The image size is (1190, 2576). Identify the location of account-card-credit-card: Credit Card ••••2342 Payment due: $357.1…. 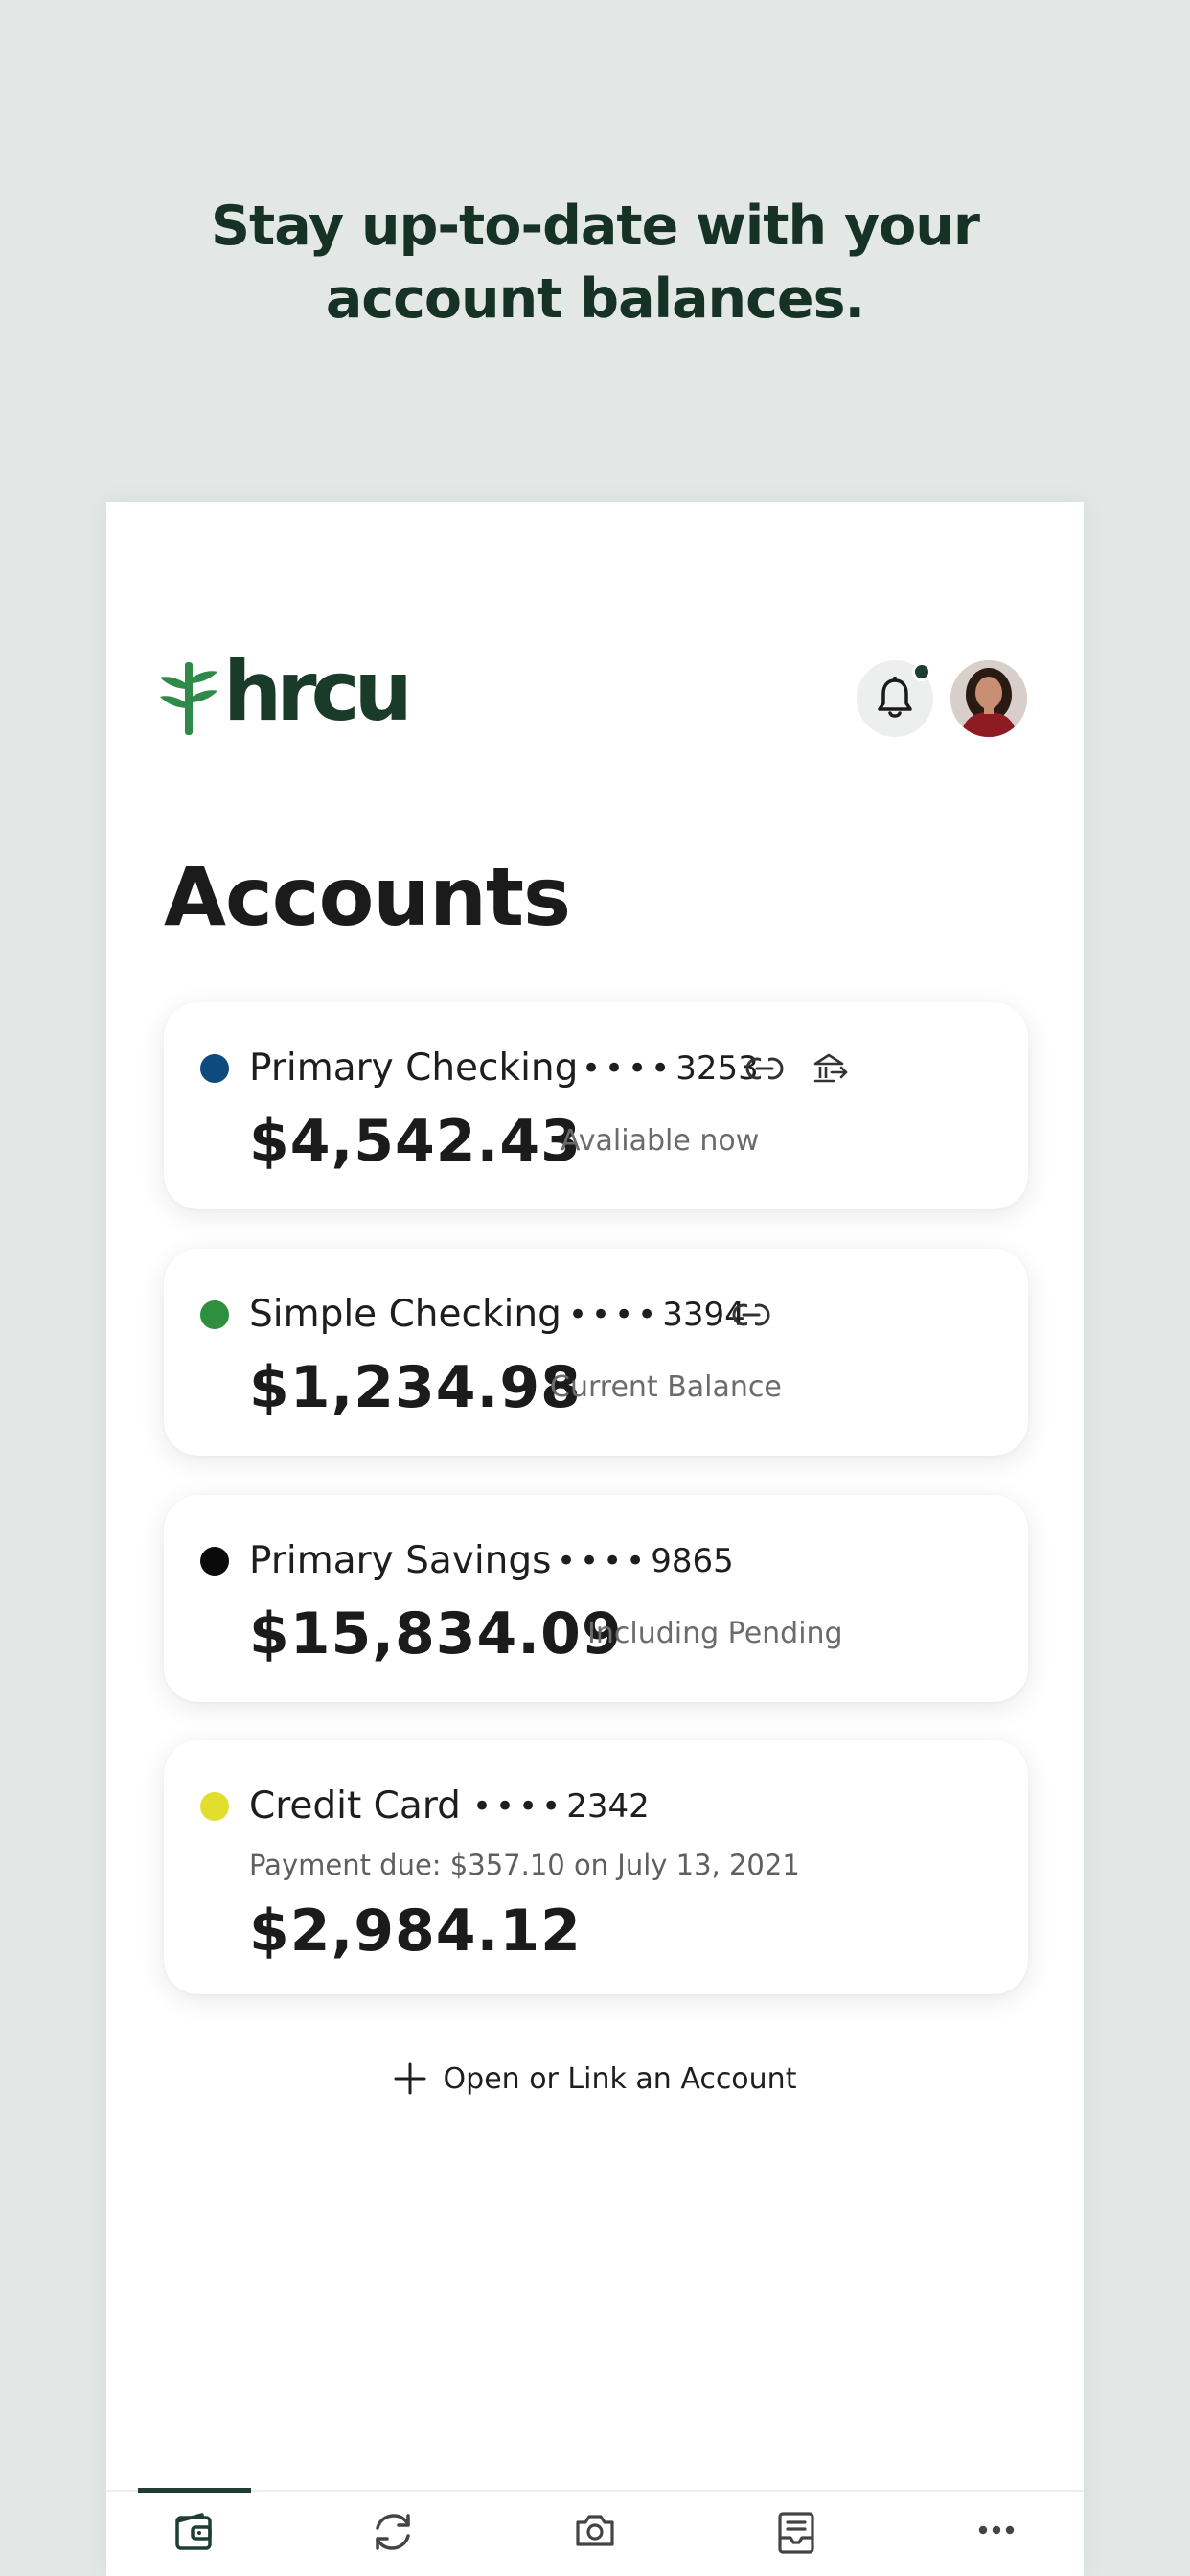
(596, 1867).